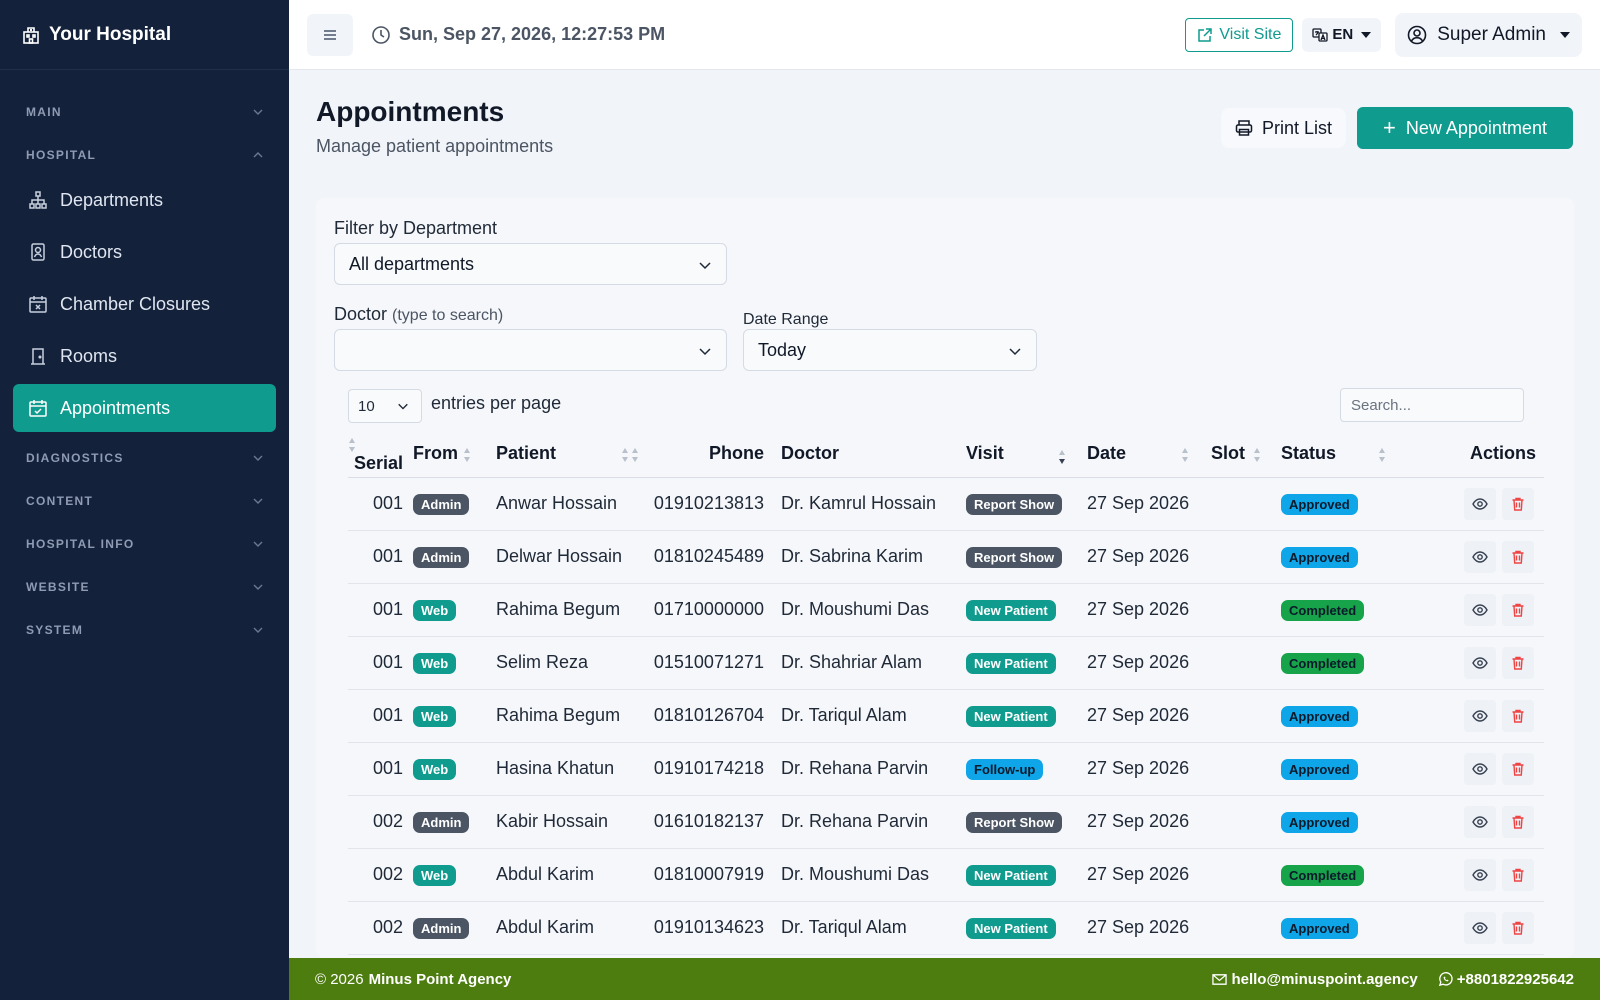 This screenshot has width=1600, height=1000. Describe the element at coordinates (1309, 453) in the screenshot. I see `column-label: Status` at that location.